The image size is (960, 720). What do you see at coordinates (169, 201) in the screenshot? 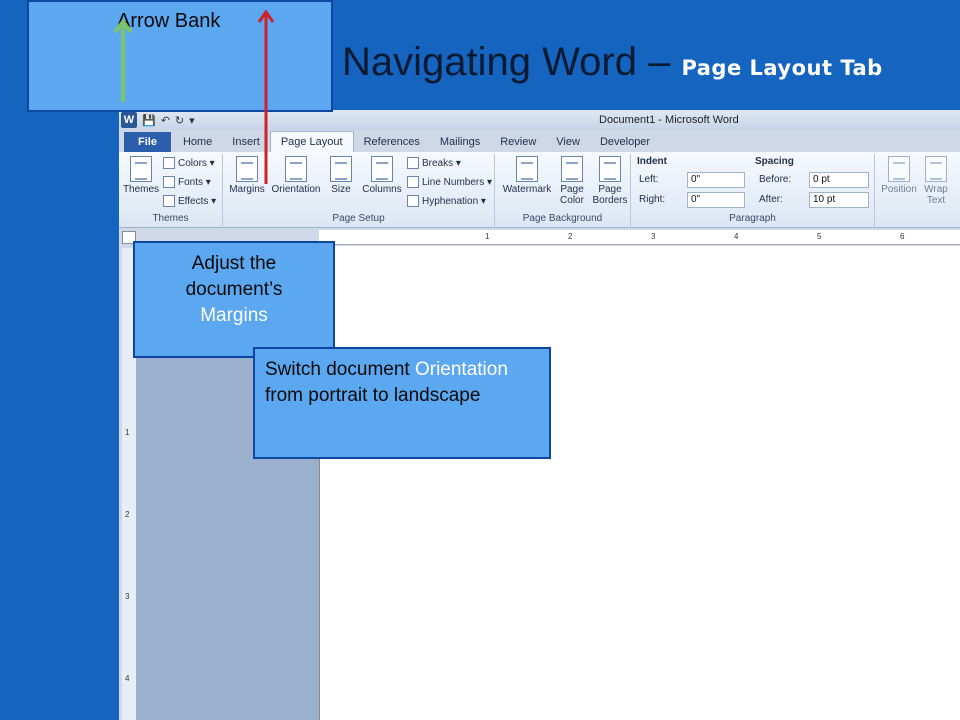
I see `effects-icon` at bounding box center [169, 201].